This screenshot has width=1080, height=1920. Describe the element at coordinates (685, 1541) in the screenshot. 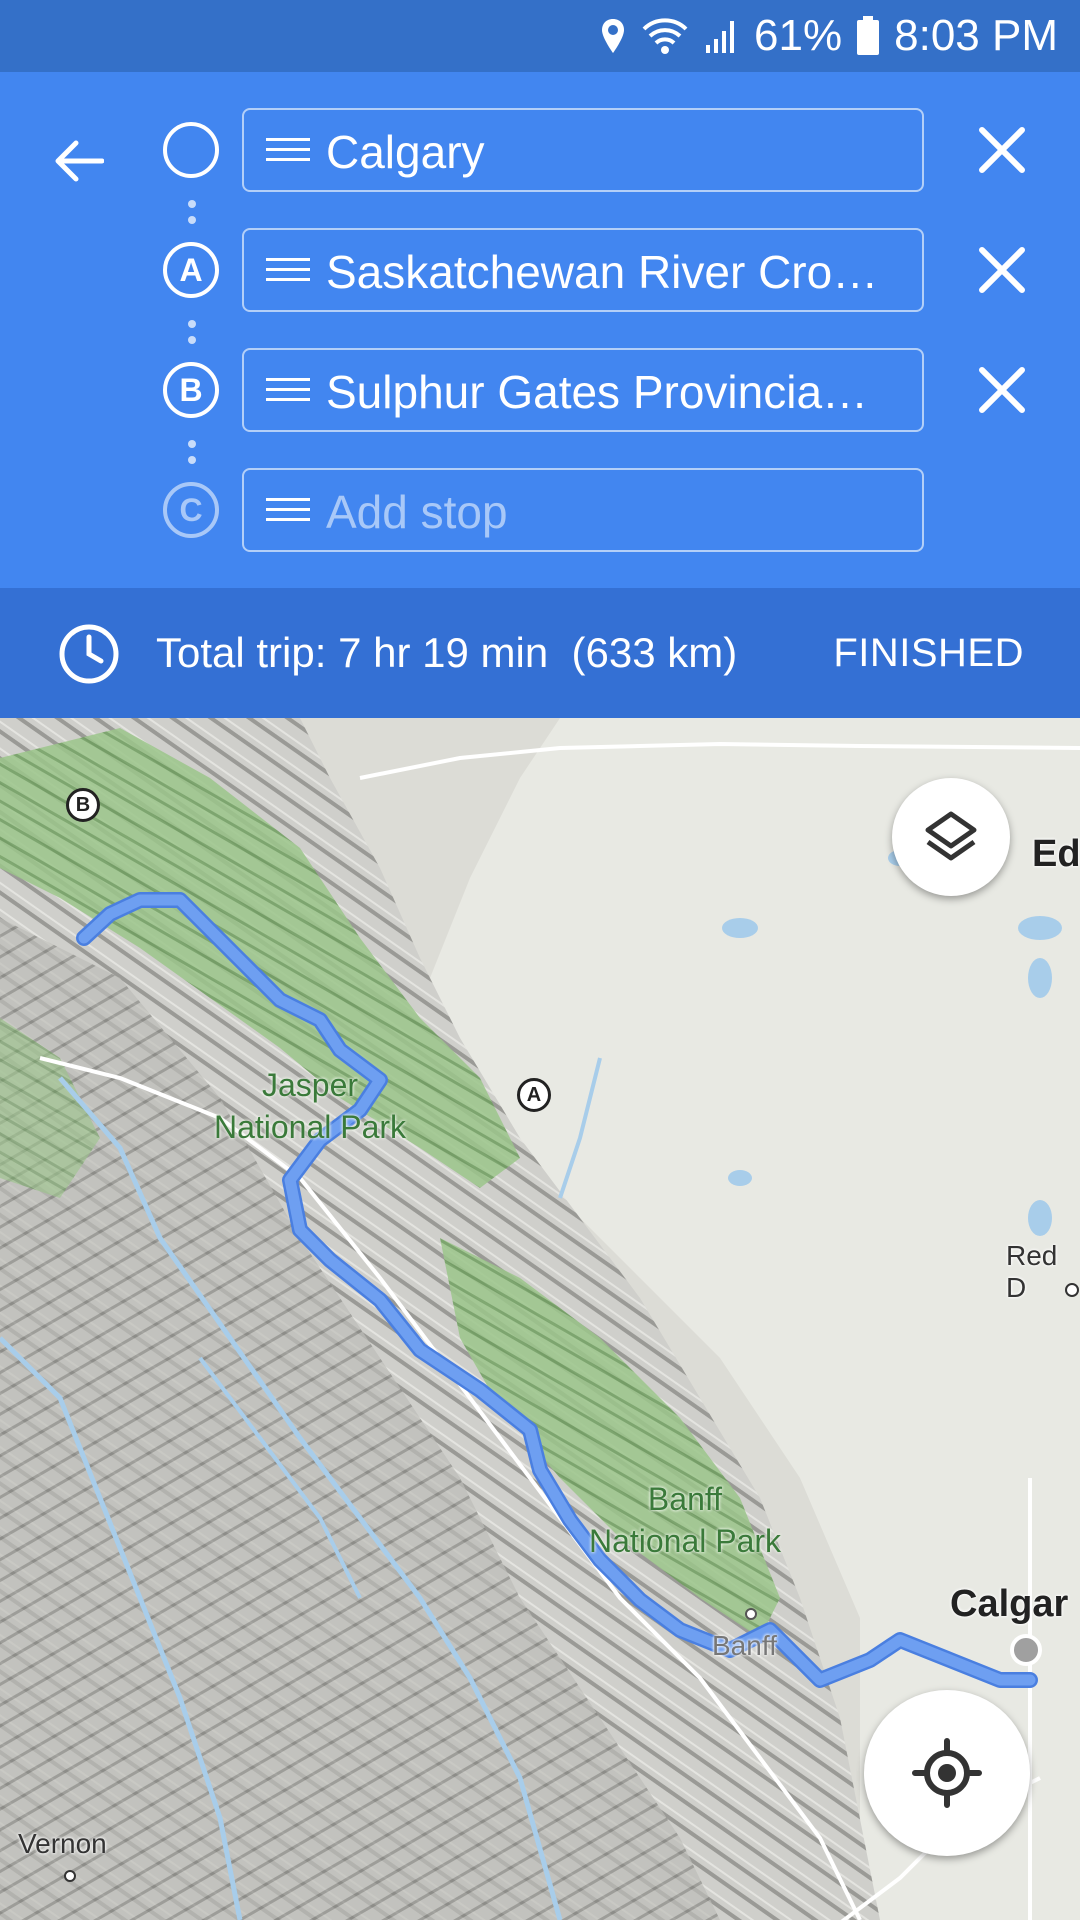

I see `banff-park-line2: National Park` at that location.